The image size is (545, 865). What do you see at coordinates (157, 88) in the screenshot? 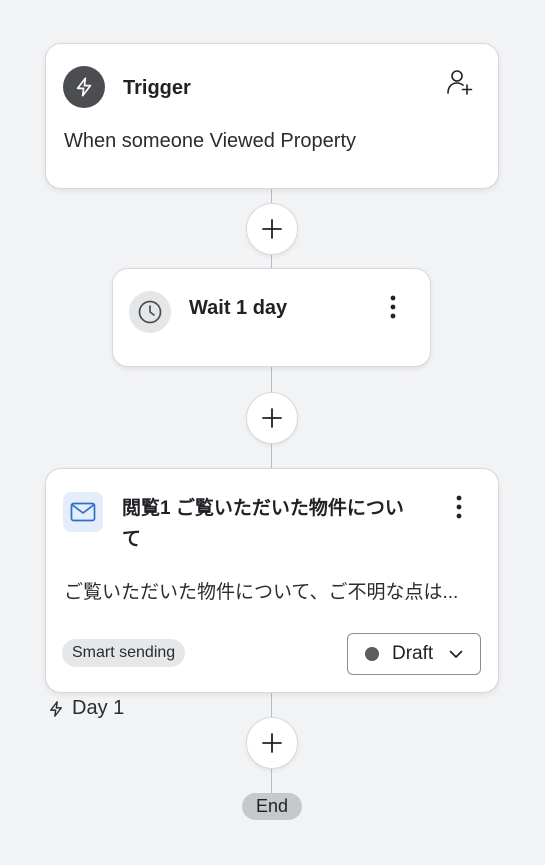
I see `trigger-title: Trigger` at bounding box center [157, 88].